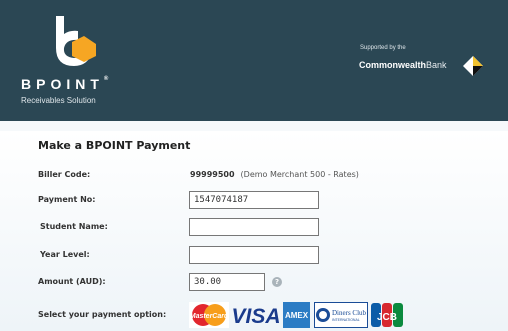 This screenshot has height=331, width=508. Describe the element at coordinates (58, 100) in the screenshot. I see `brand-tagline: Receivables Solution` at that location.